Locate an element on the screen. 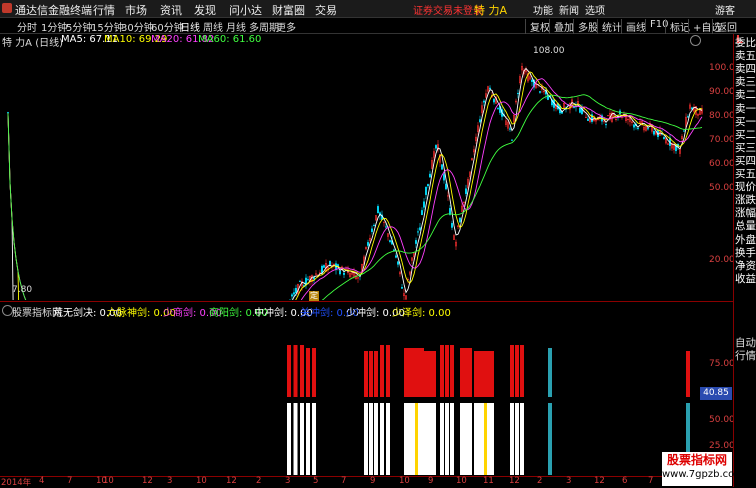 The height and width of the screenshot is (488, 756). period-more: 更多 is located at coordinates (286, 26).